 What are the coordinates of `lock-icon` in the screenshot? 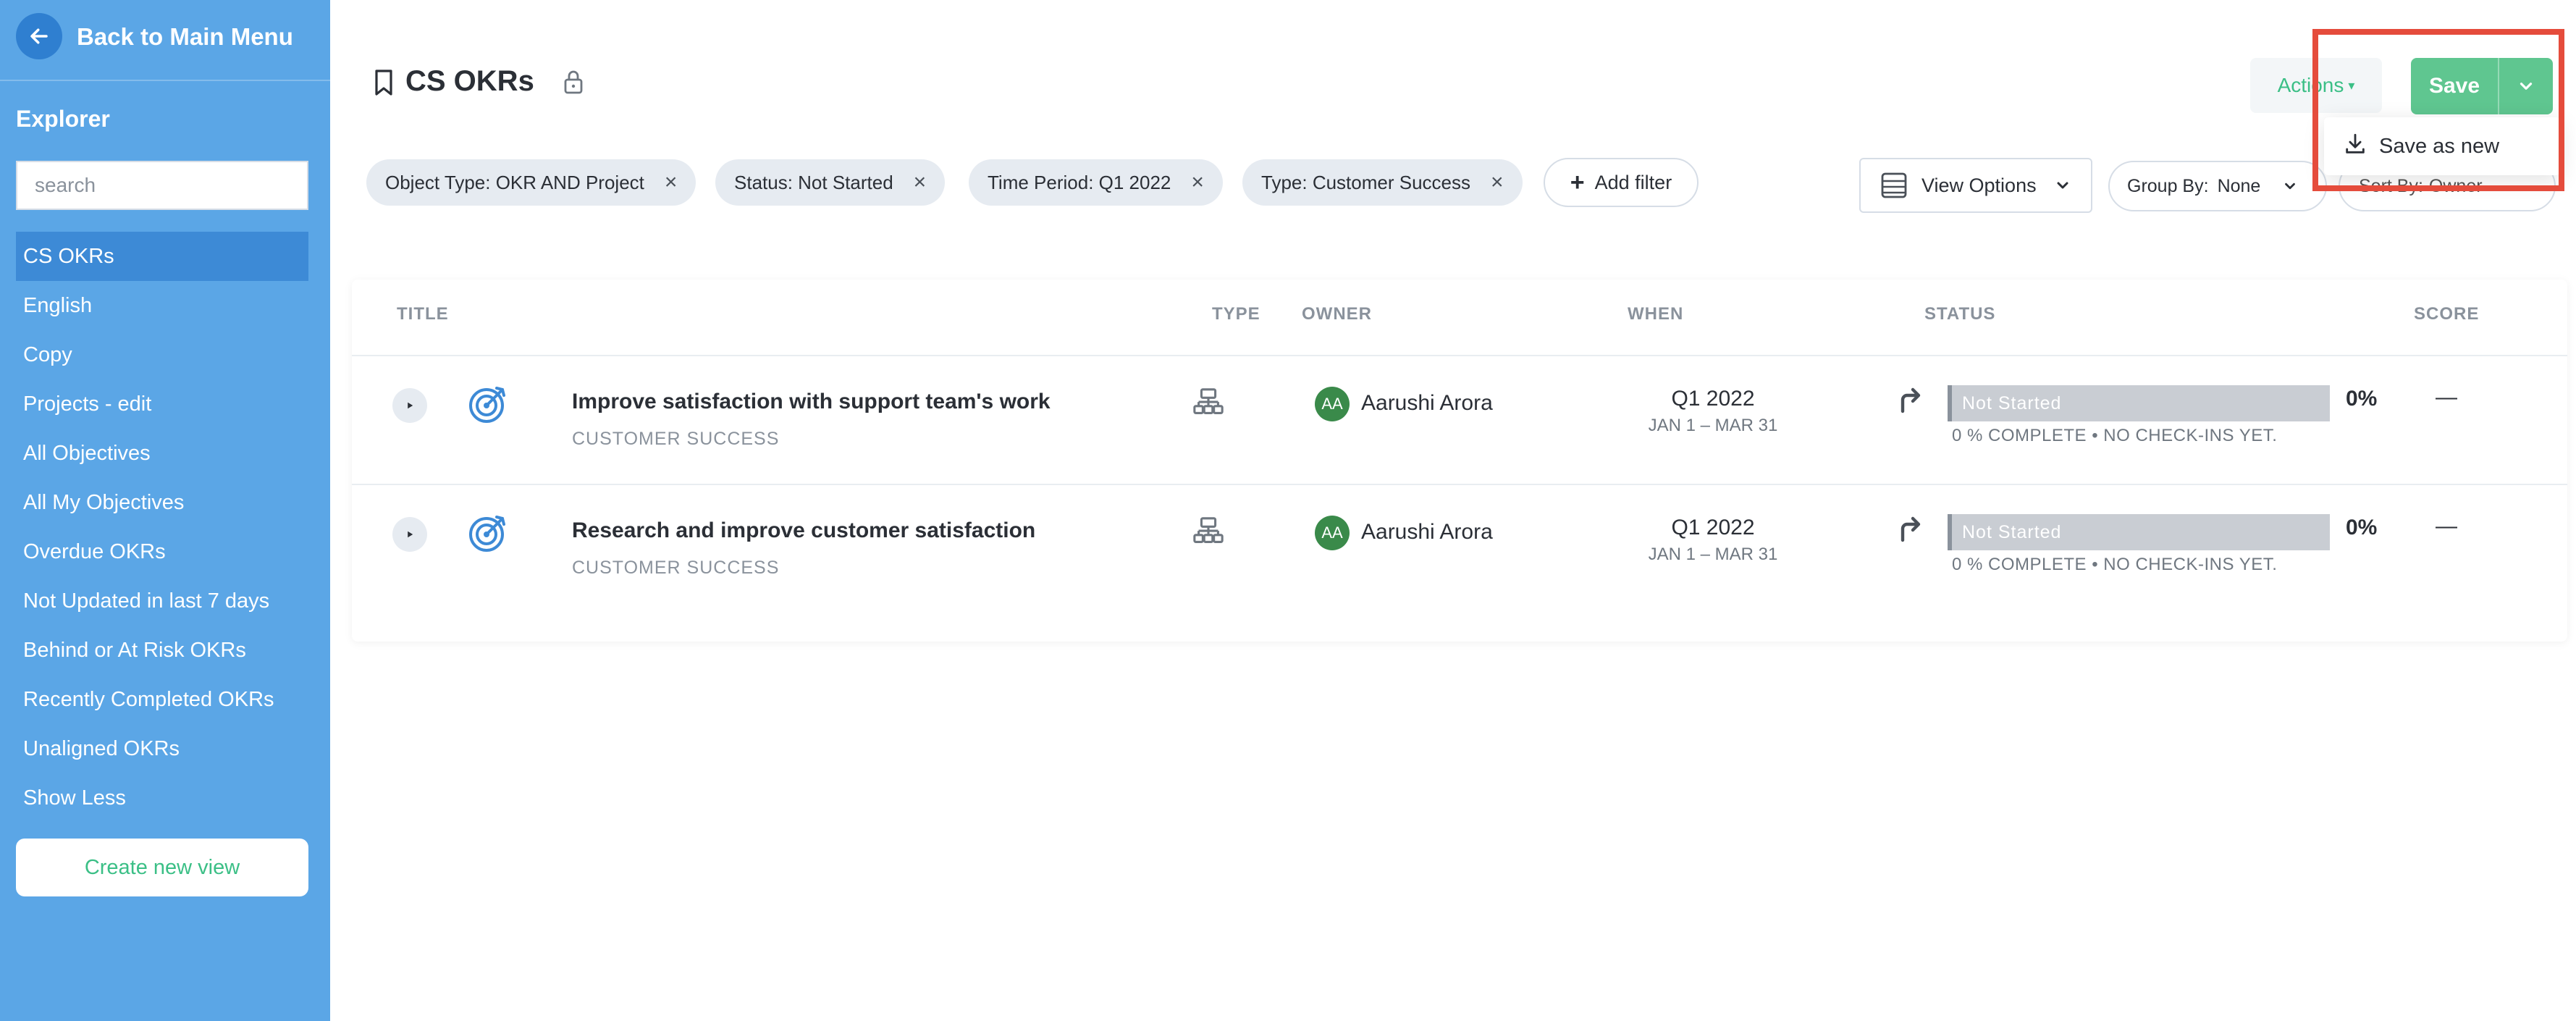 It's located at (573, 84).